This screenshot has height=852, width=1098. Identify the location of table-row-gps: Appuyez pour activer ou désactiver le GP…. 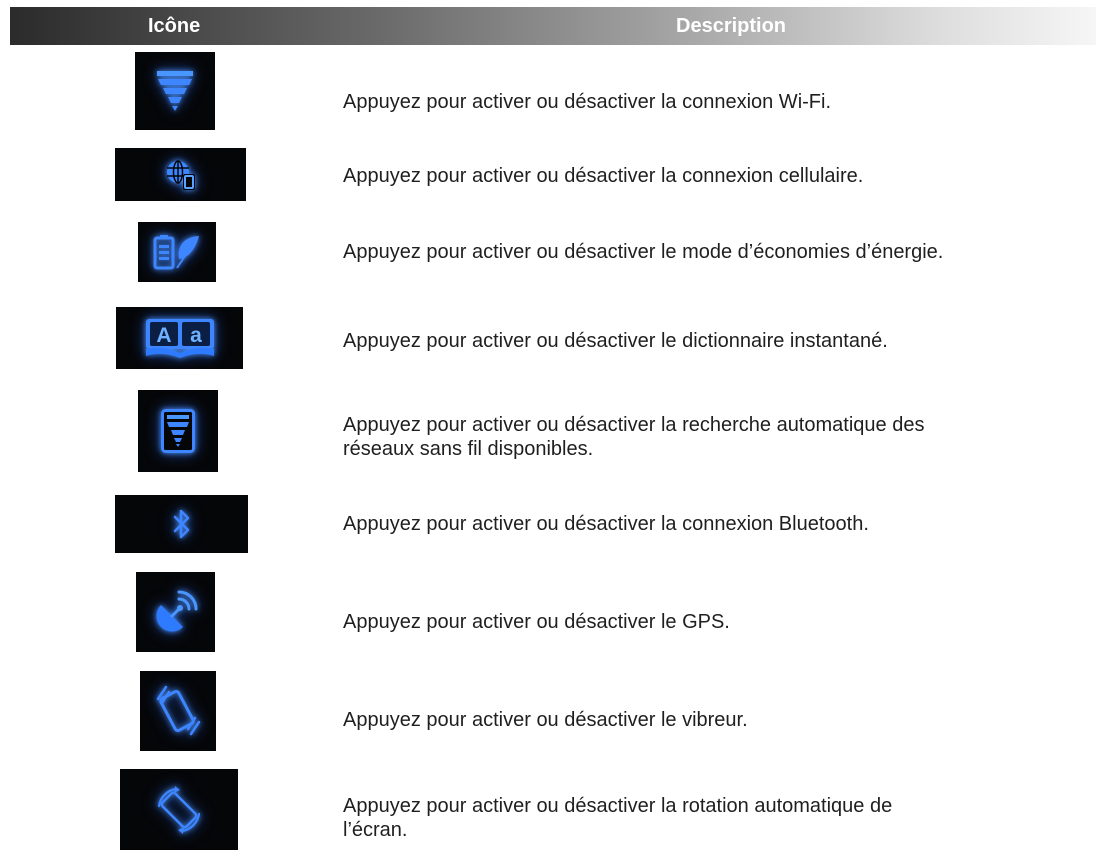
(553, 612).